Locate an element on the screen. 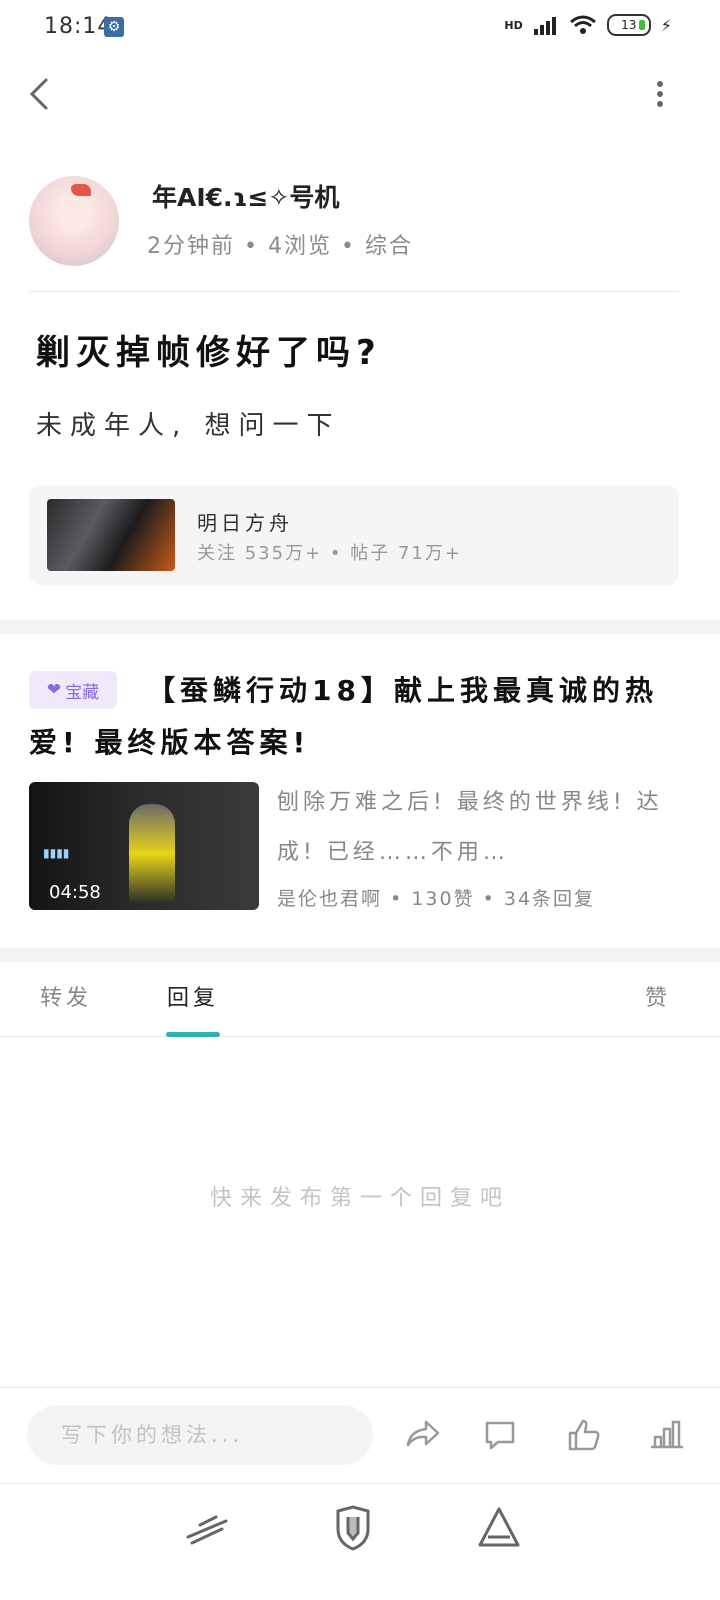 The width and height of the screenshot is (720, 1600). charging-icon: ⚡ is located at coordinates (666, 25).